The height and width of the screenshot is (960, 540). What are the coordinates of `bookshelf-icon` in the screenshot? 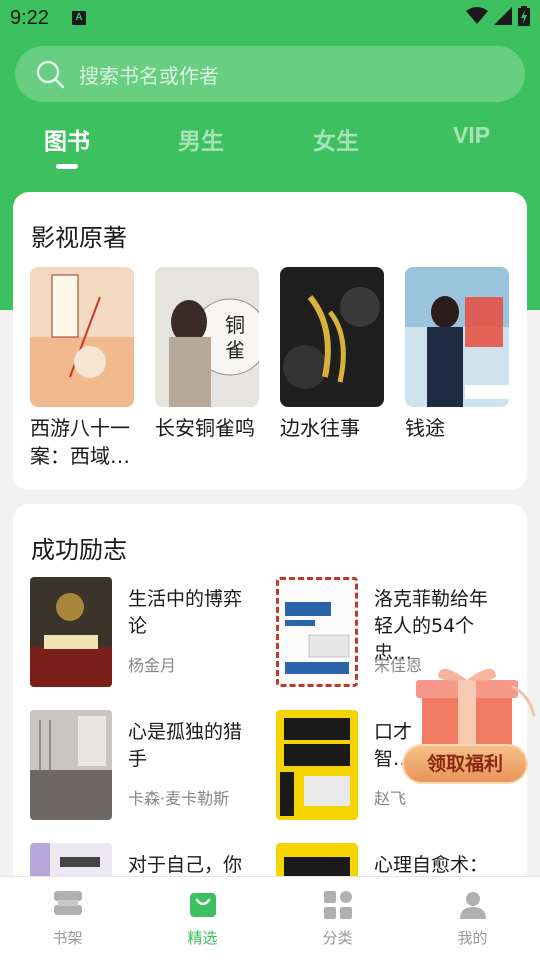 It's located at (67, 903).